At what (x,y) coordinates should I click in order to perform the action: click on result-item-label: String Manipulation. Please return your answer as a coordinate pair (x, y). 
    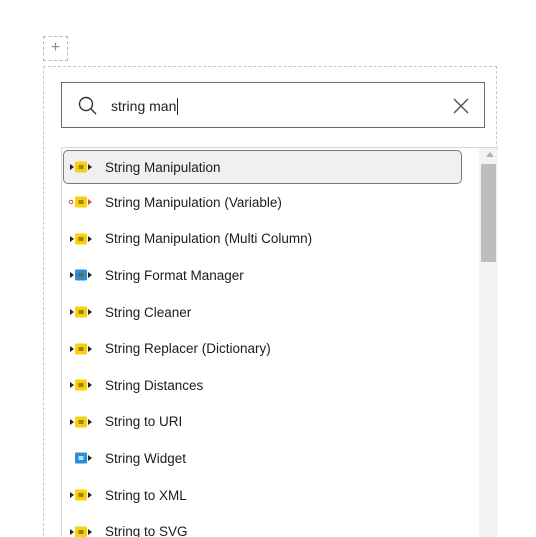
    Looking at the image, I should click on (163, 167).